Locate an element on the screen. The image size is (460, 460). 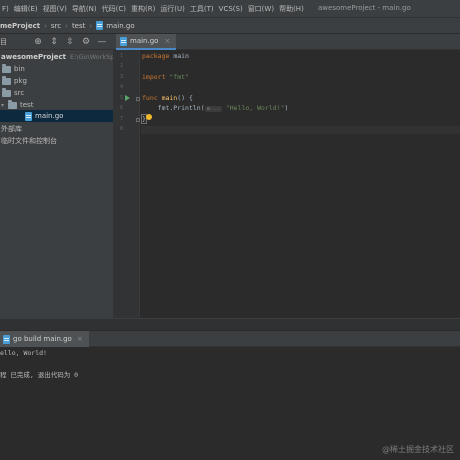
code-line-3: import "fmt" is located at coordinates (165, 78).